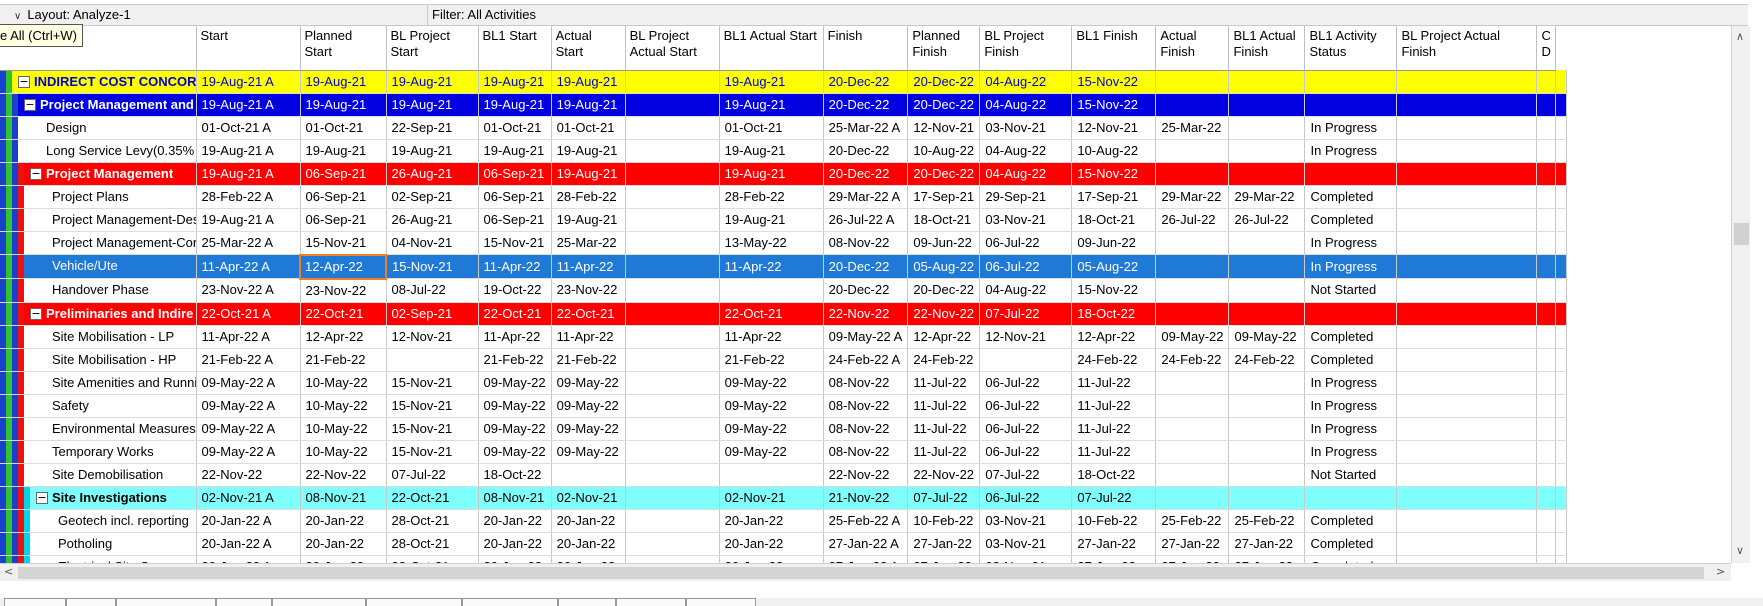 This screenshot has height=606, width=1763. What do you see at coordinates (248, 105) in the screenshot?
I see `date-cell: 19-Aug-21 A` at bounding box center [248, 105].